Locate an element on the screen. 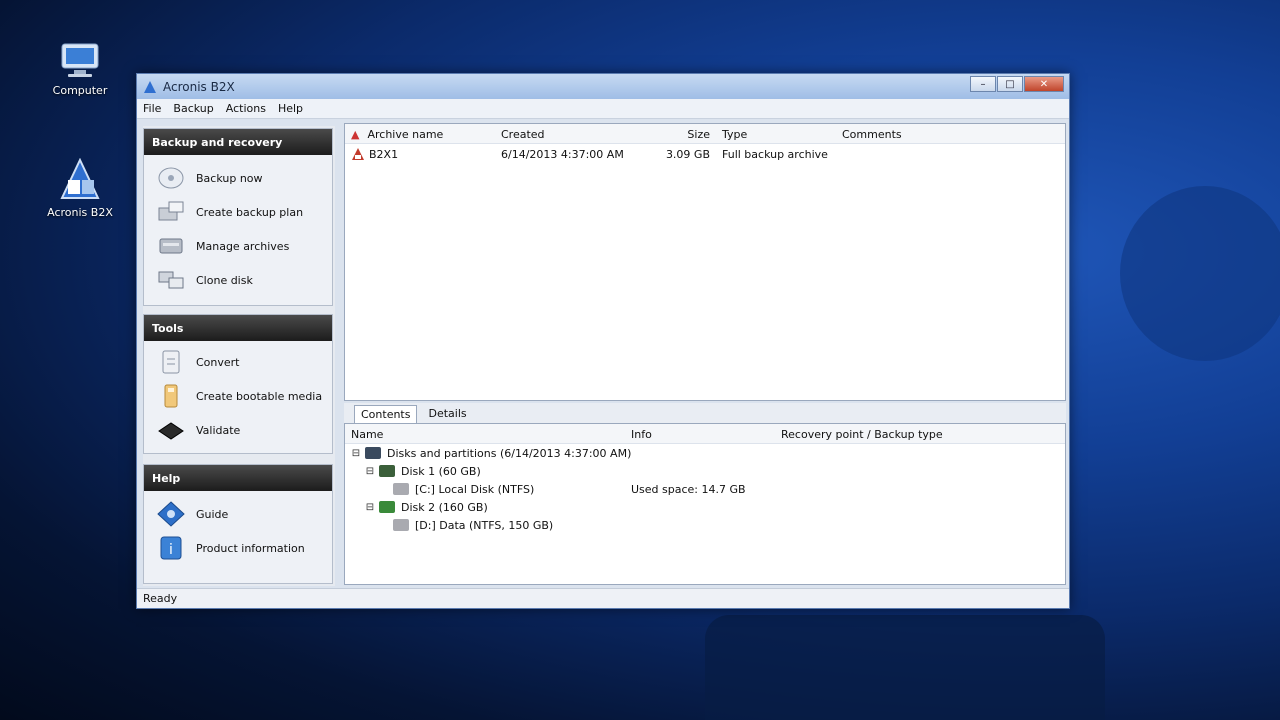 The width and height of the screenshot is (1280, 720). column-header-name: ▲ Archive name is located at coordinates (420, 133).